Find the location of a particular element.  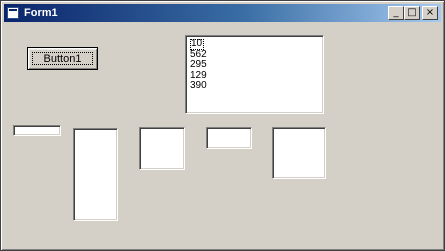

large-square-textbox is located at coordinates (299, 153).